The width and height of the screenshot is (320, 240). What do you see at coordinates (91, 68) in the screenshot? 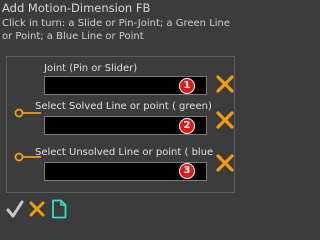
I see `row-joint-label: Joint (Pin or Slider)` at bounding box center [91, 68].